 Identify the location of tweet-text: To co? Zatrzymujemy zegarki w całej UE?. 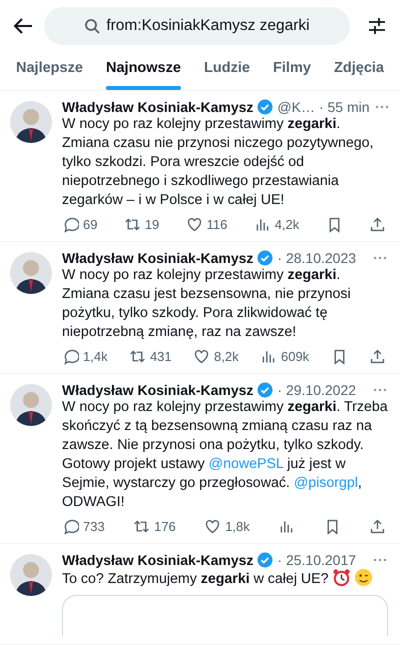
(225, 578).